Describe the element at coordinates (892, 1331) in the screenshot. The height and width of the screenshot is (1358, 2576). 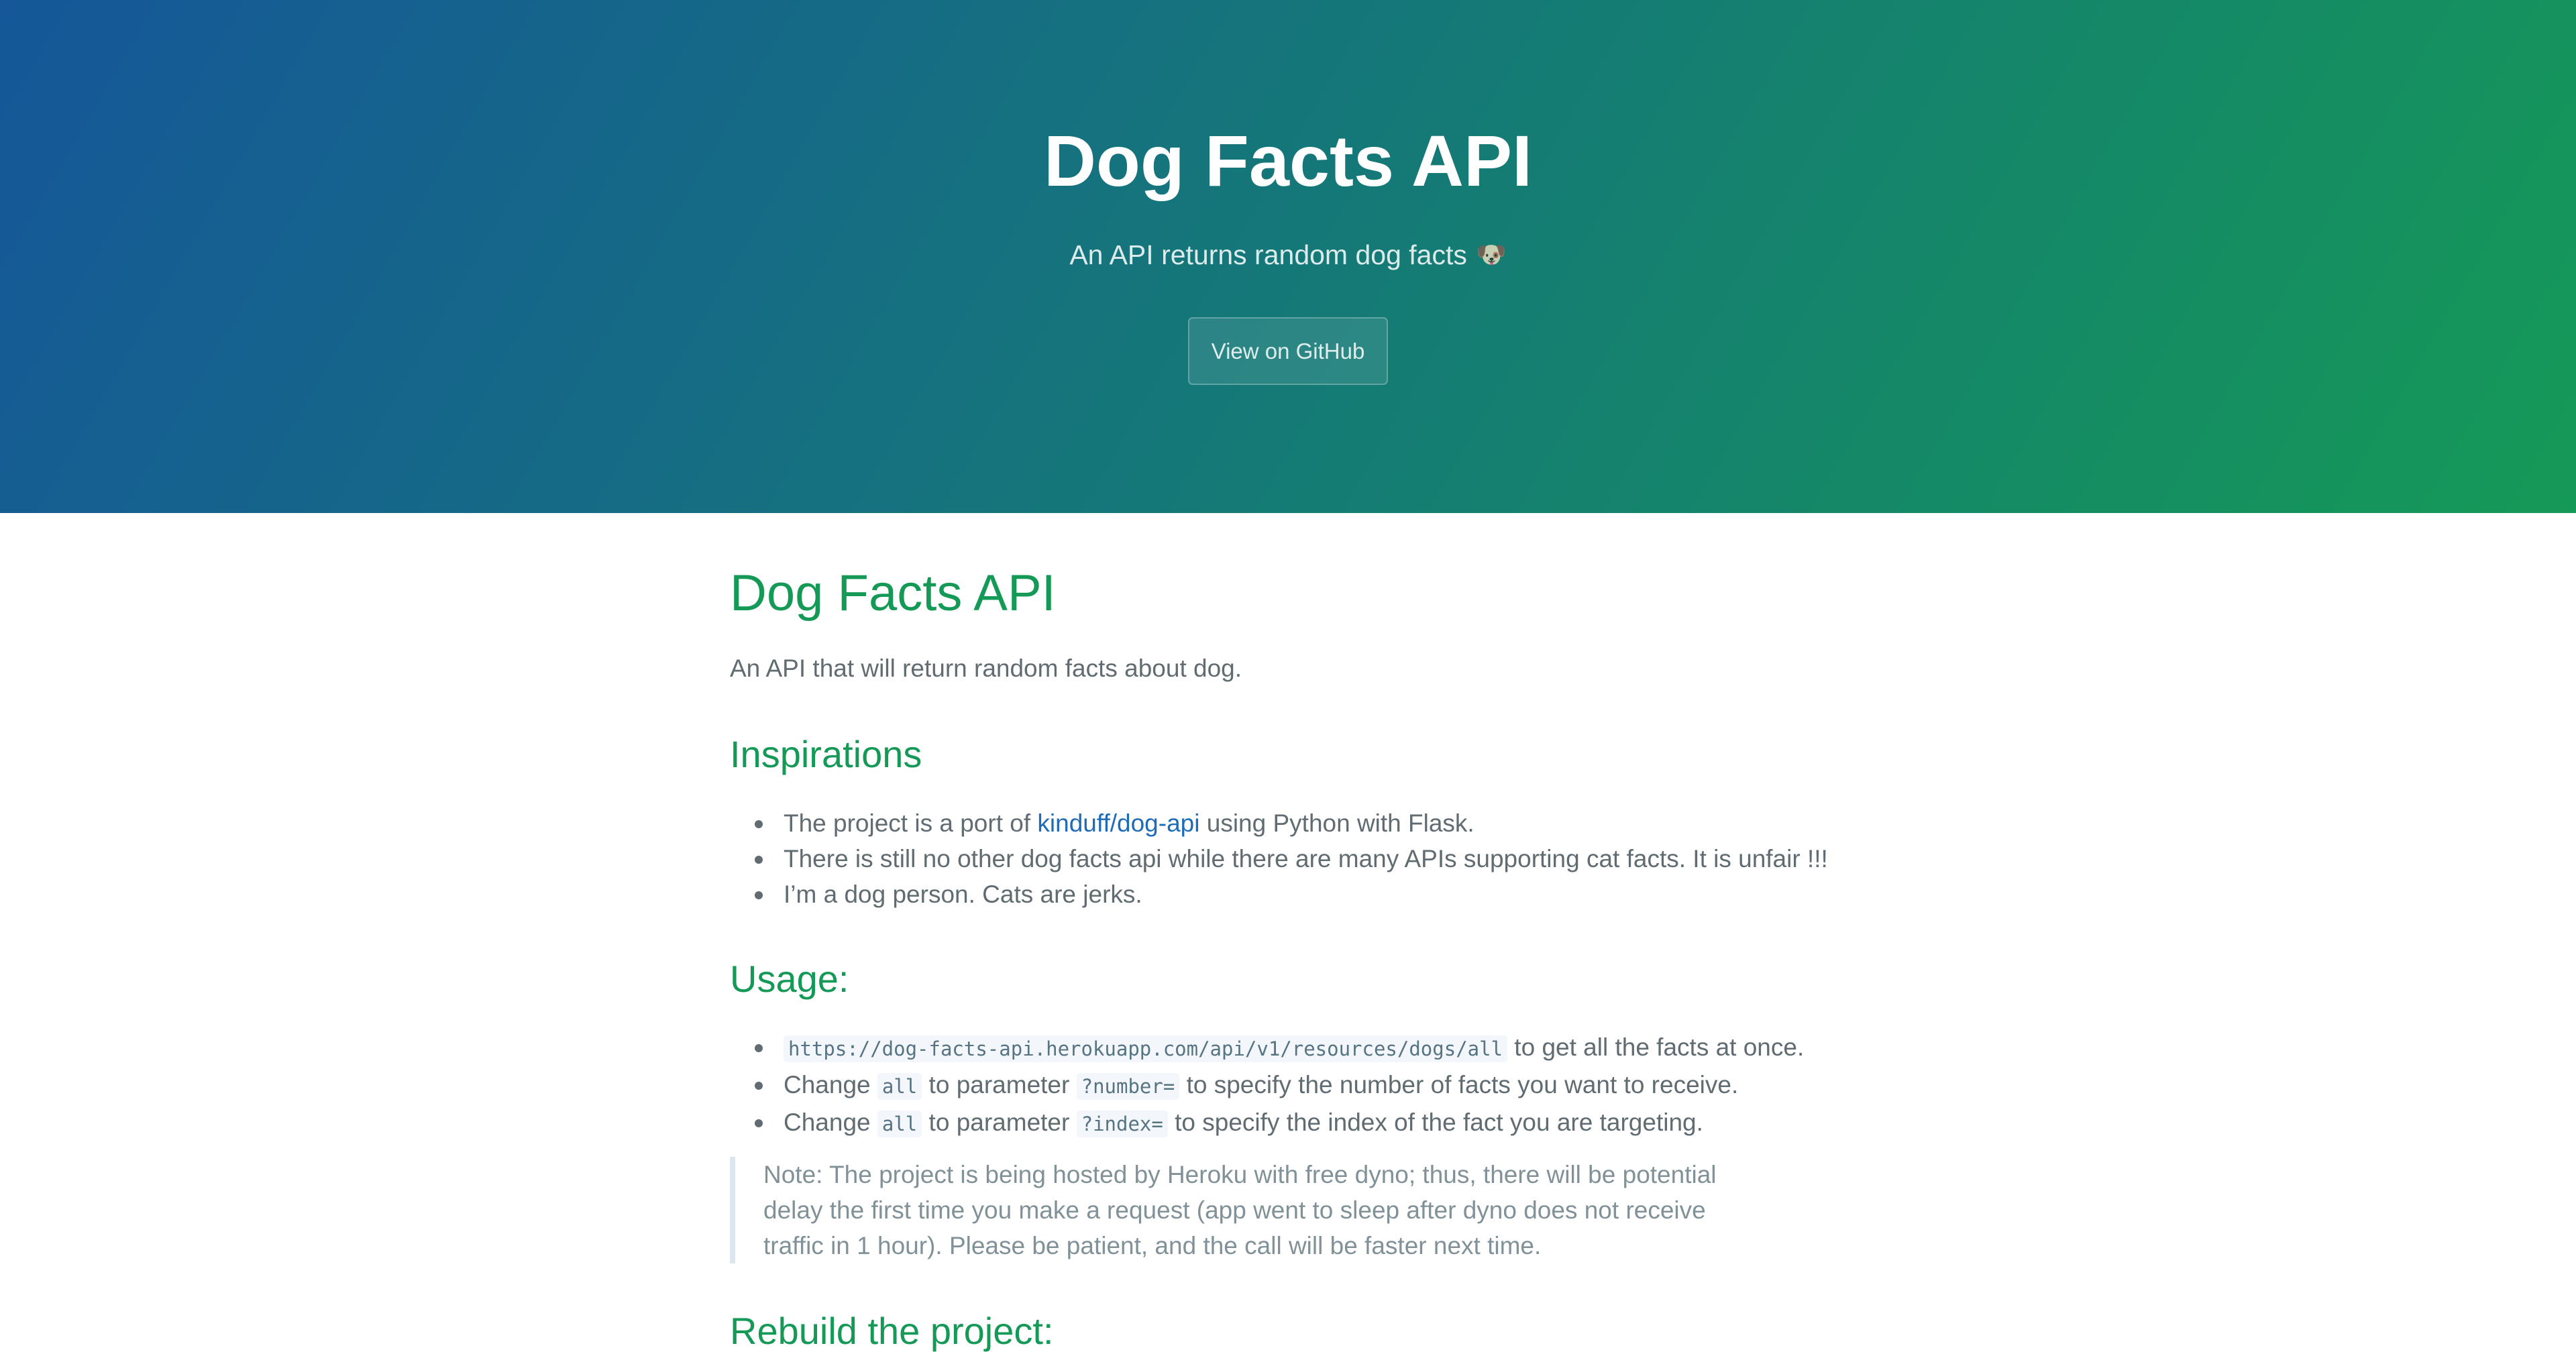
I see `rebuild-heading: Rebuild the project:` at that location.